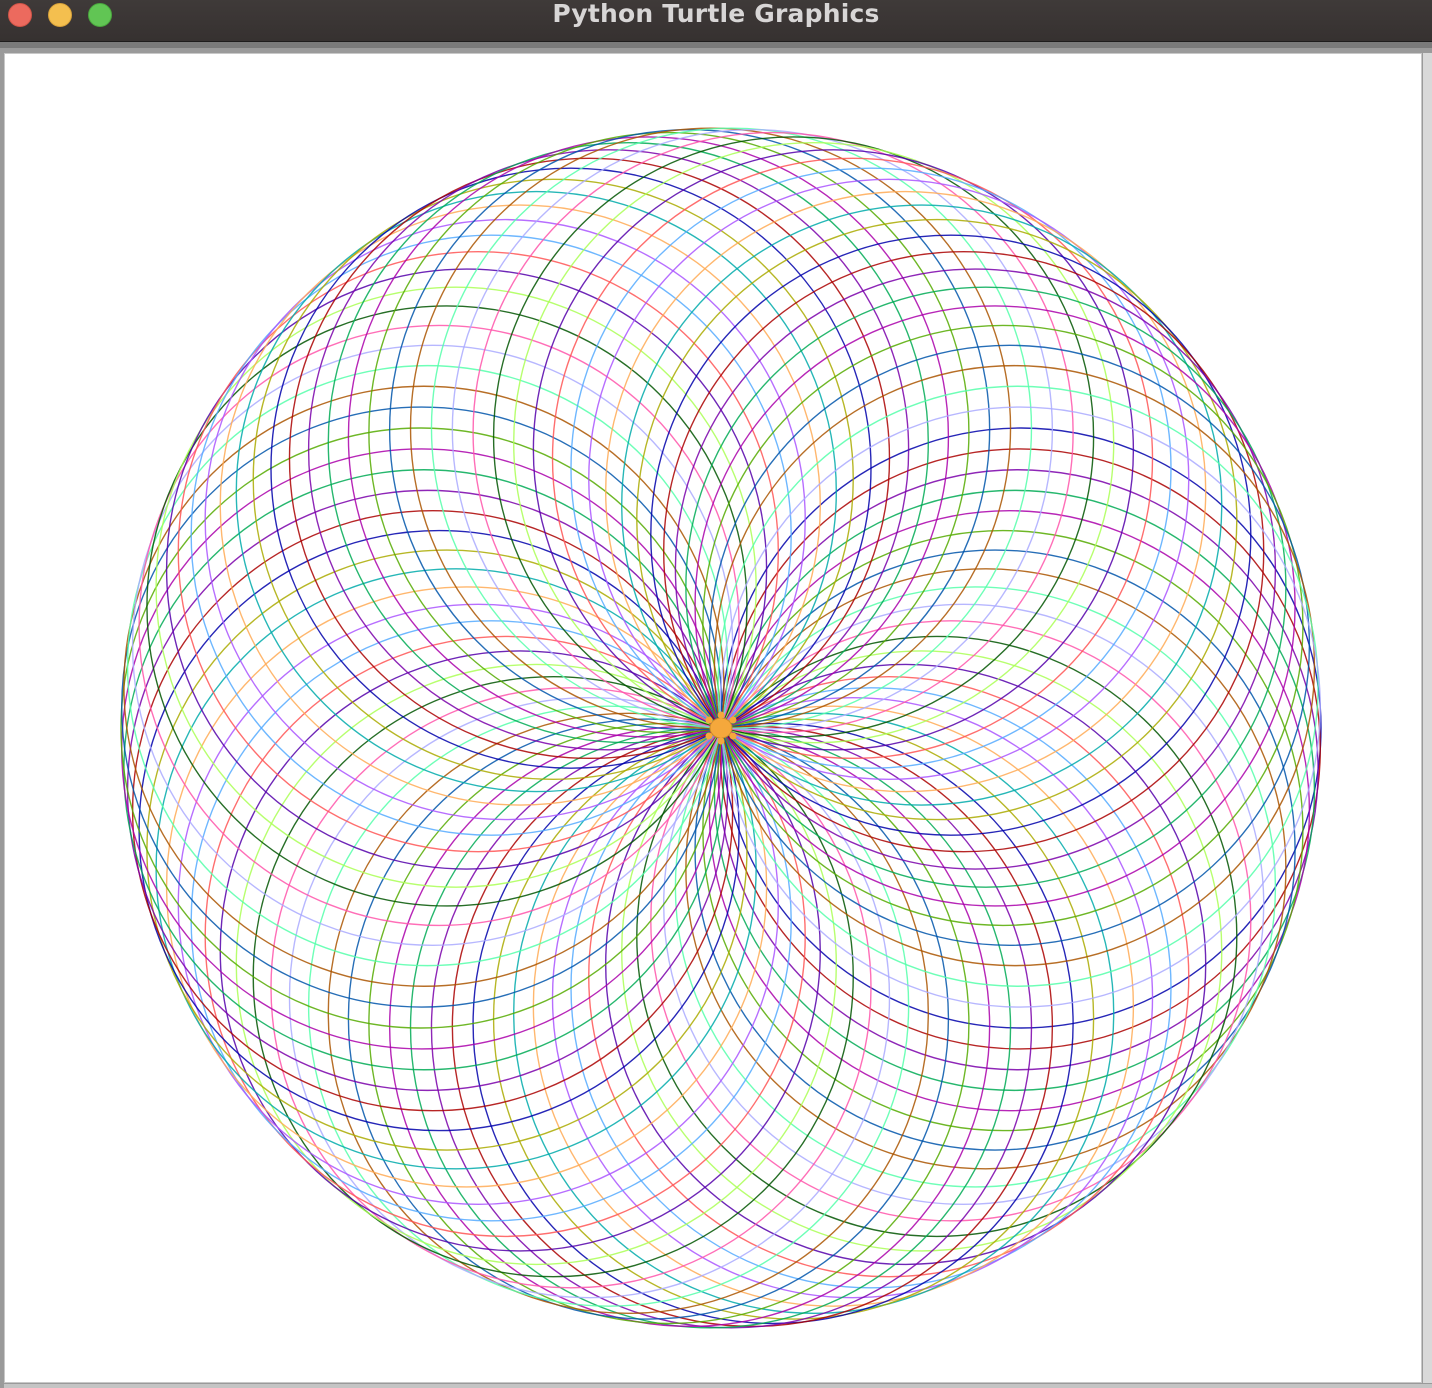 The height and width of the screenshot is (1388, 1432). What do you see at coordinates (718, 1386) in the screenshot?
I see `horizontal-scrollbar` at bounding box center [718, 1386].